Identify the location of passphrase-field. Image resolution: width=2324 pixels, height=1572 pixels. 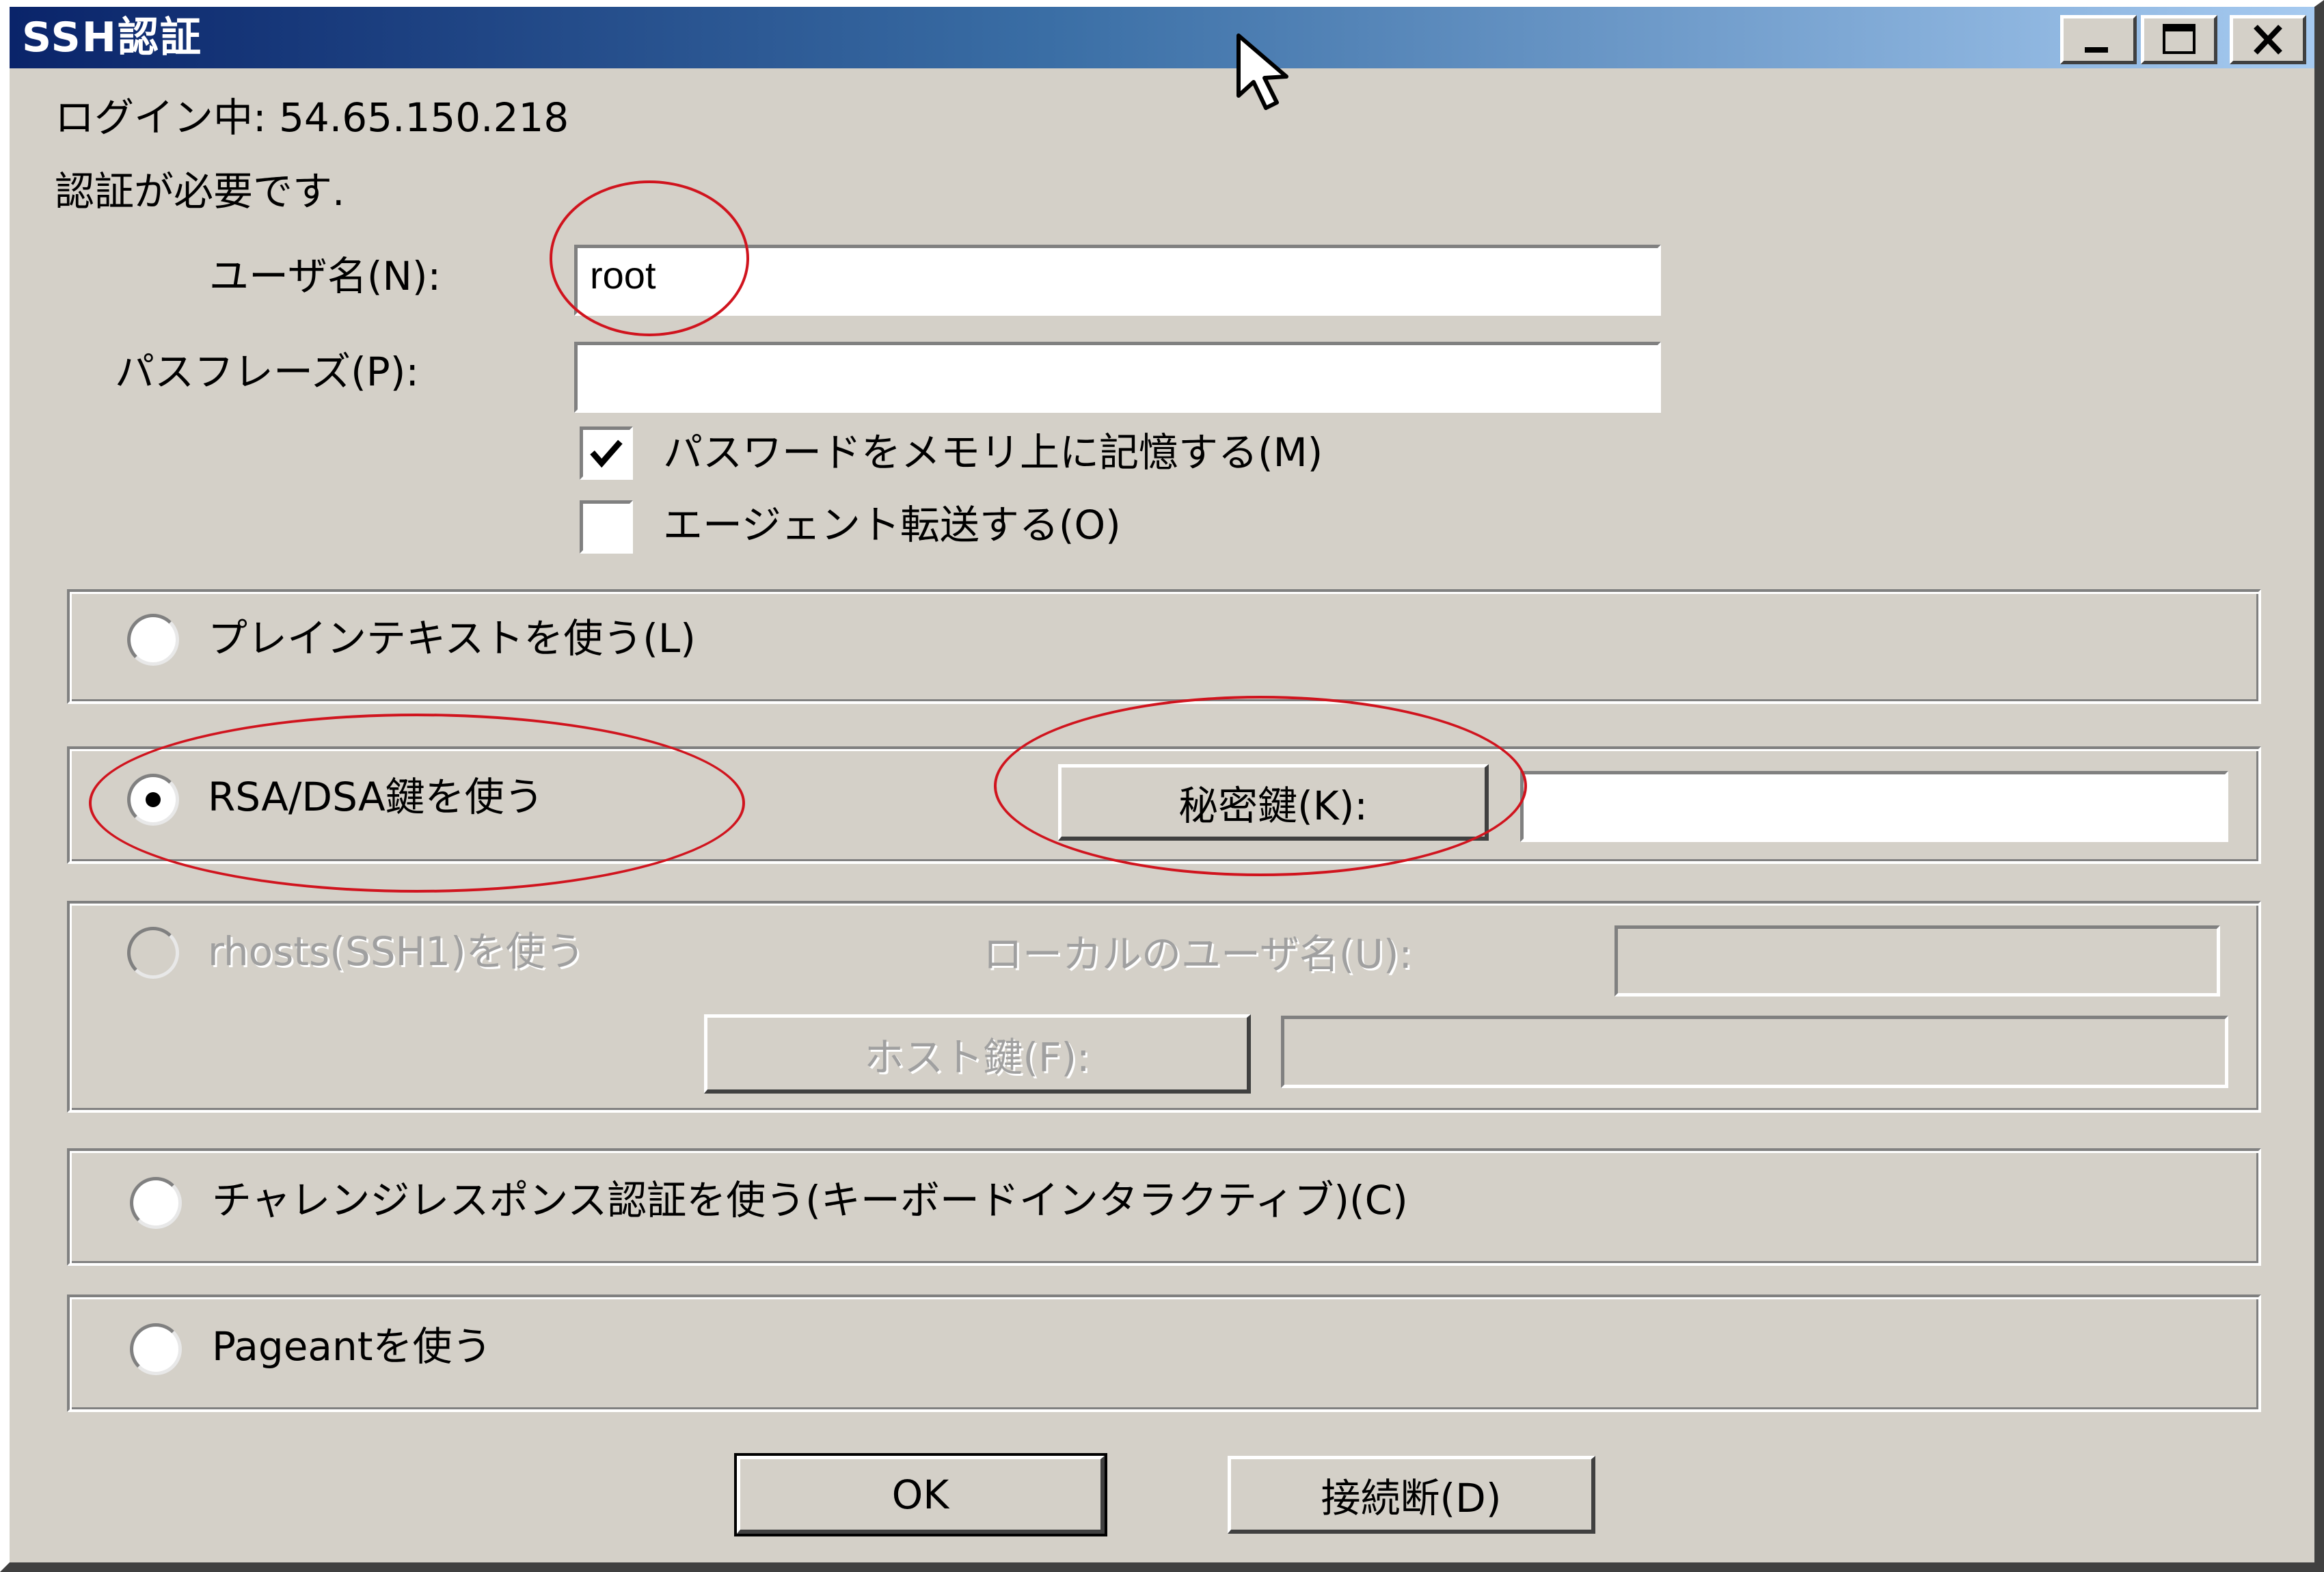
(1117, 377).